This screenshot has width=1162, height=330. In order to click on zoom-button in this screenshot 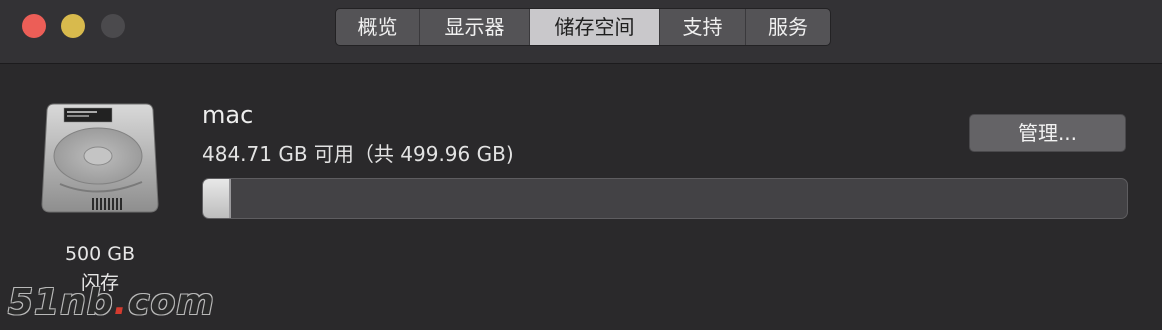, I will do `click(113, 26)`.